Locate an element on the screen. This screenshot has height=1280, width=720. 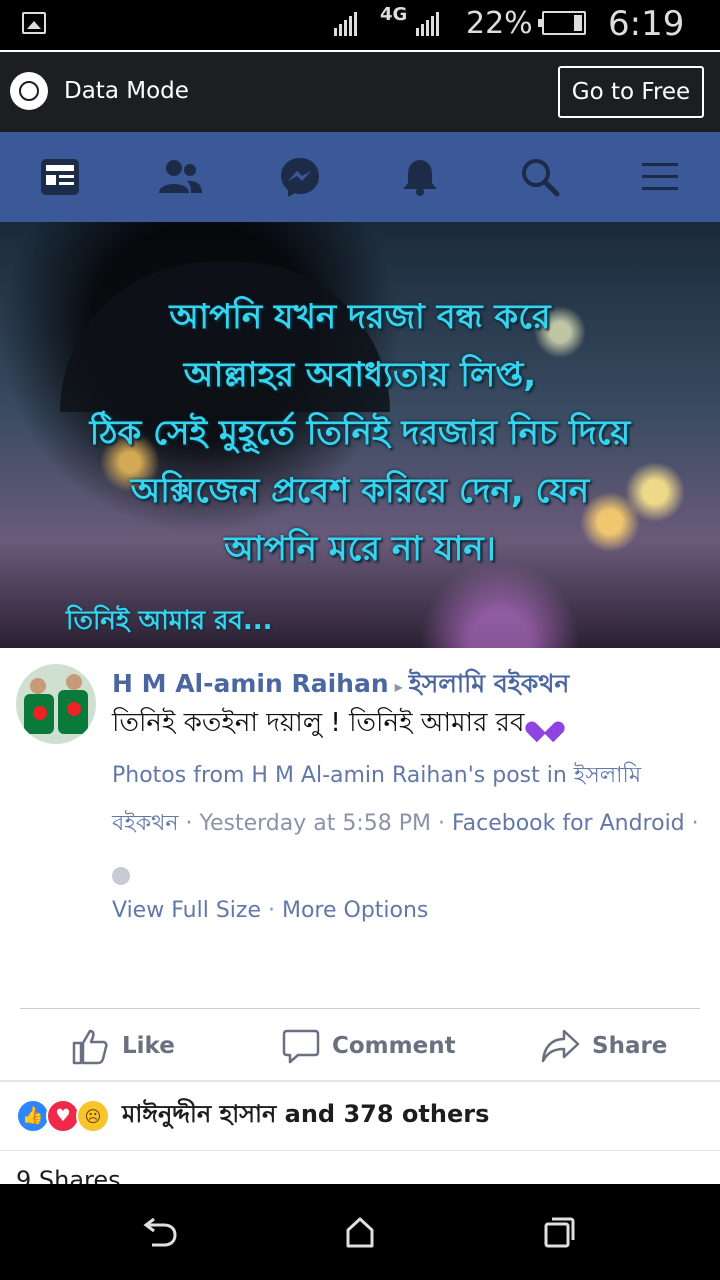
actions-divider is located at coordinates (360, 1008).